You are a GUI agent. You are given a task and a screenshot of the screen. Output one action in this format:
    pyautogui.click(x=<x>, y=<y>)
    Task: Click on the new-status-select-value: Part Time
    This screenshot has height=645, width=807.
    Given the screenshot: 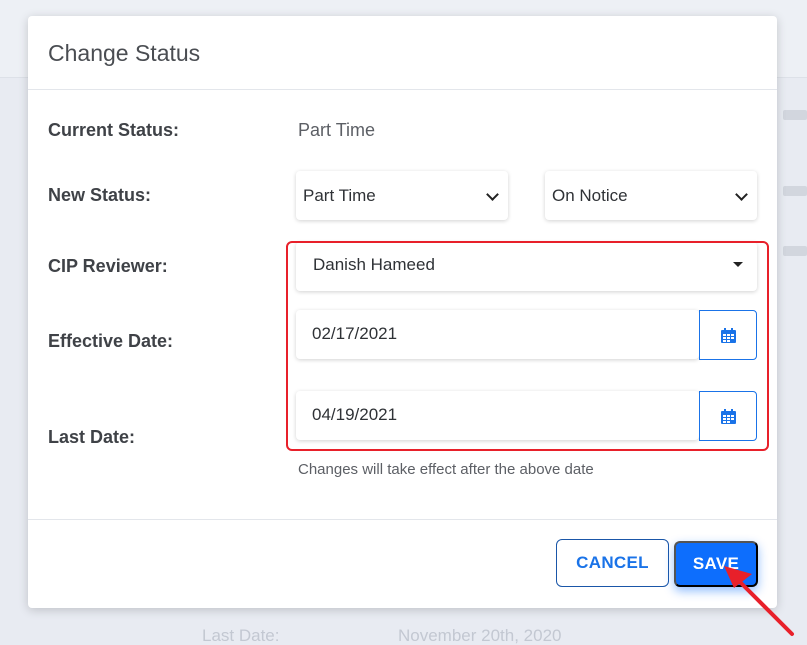 What is the action you would take?
    pyautogui.click(x=339, y=195)
    